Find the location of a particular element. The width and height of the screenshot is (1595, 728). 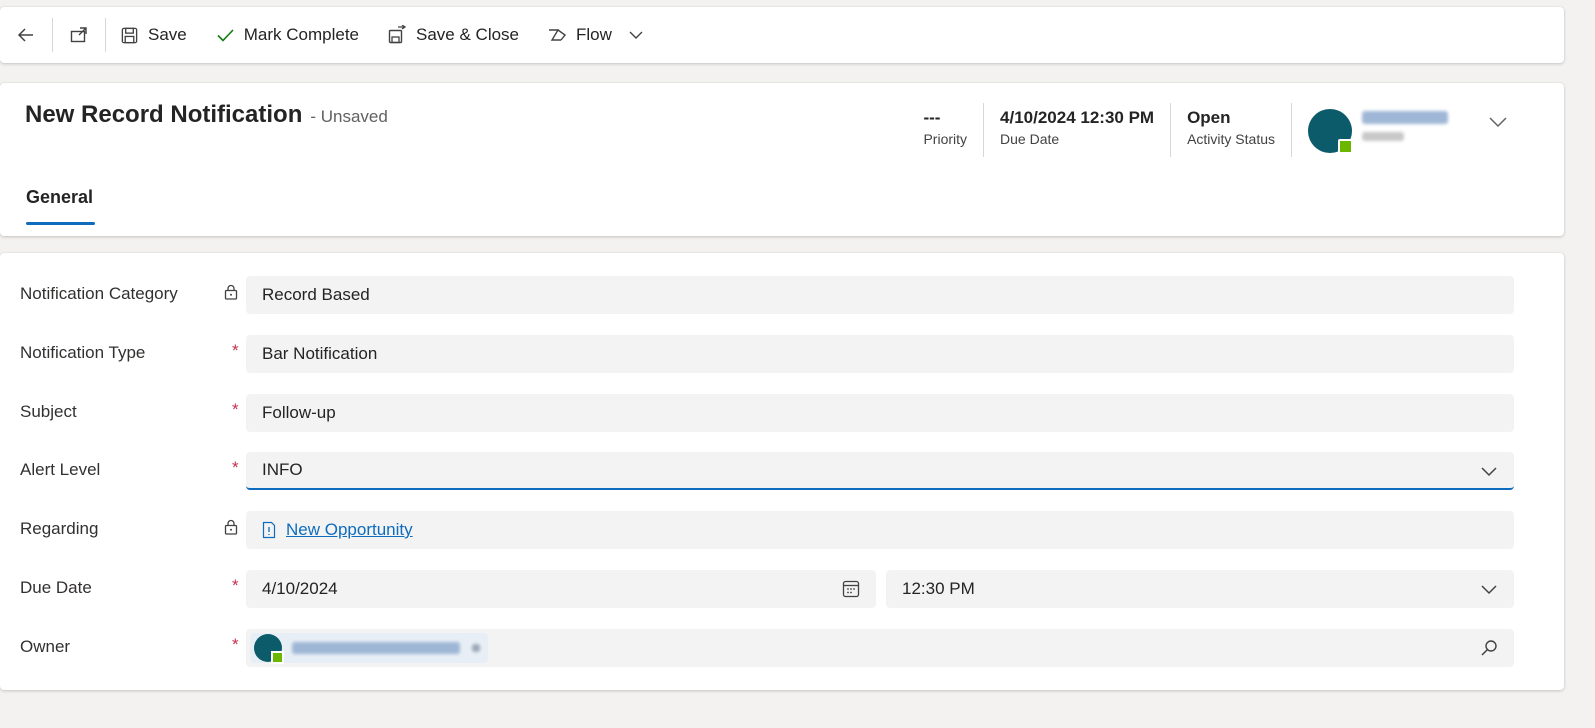

flow-button: Flow is located at coordinates (595, 35).